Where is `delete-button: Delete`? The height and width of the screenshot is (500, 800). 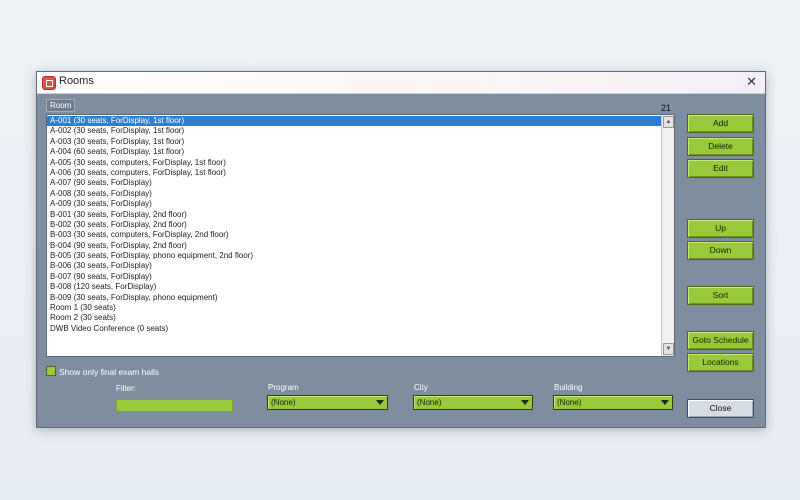
delete-button: Delete is located at coordinates (720, 146).